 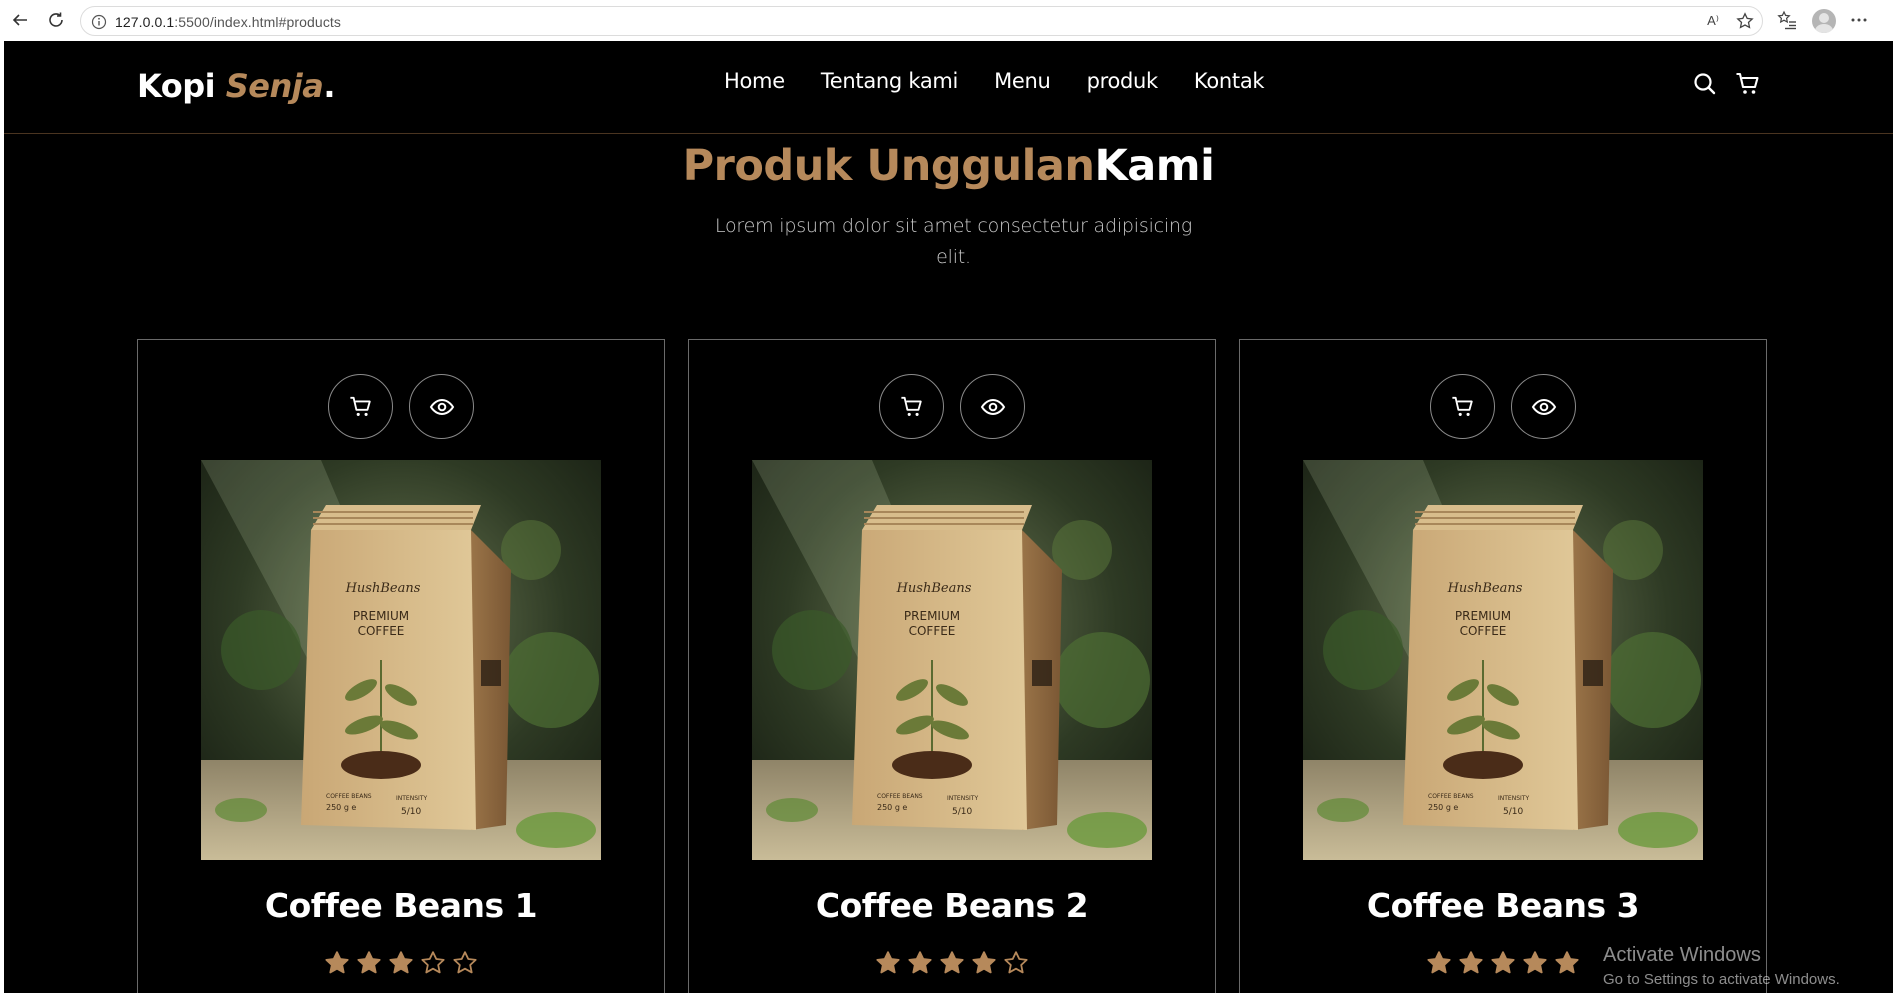 What do you see at coordinates (1787, 20) in the screenshot?
I see `favorites-list-icon` at bounding box center [1787, 20].